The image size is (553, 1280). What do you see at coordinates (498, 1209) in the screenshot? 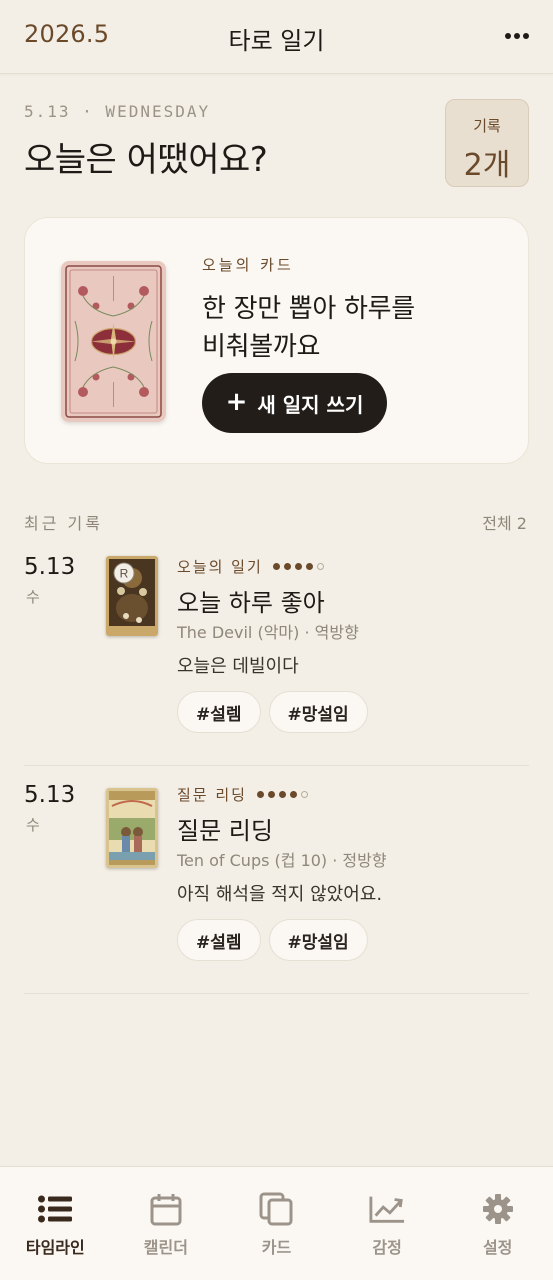
I see `gear-icon` at bounding box center [498, 1209].